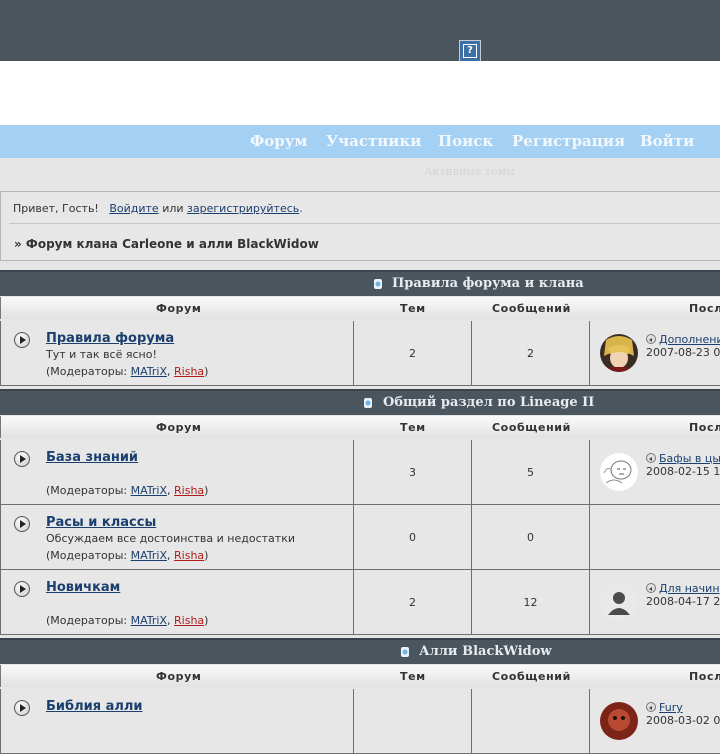 This screenshot has height=754, width=720. I want to click on last-post-date: 2007-08-23 0, so click(683, 352).